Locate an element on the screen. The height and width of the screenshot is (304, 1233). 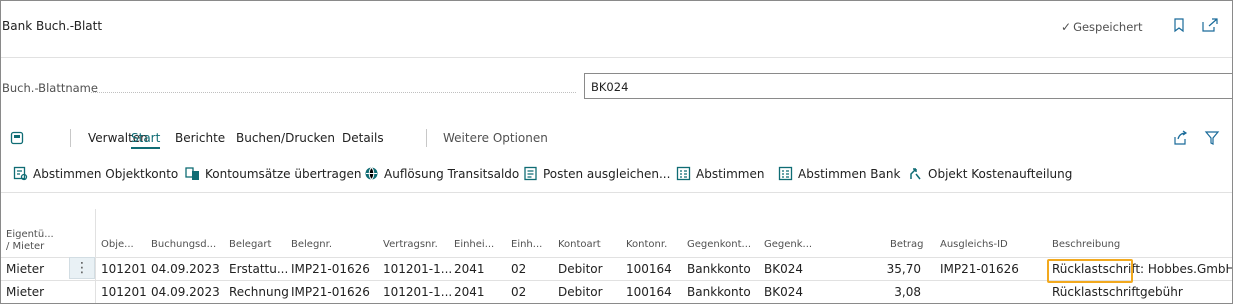
col-header-mieter: / Mieter is located at coordinates (25, 246).